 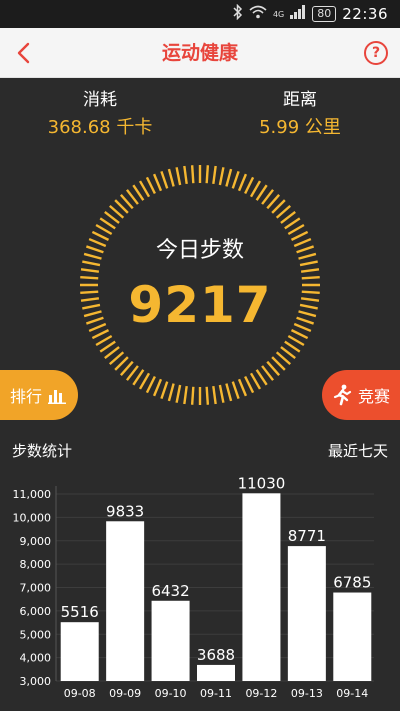 What do you see at coordinates (365, 14) in the screenshot?
I see `status-time: 22:36` at bounding box center [365, 14].